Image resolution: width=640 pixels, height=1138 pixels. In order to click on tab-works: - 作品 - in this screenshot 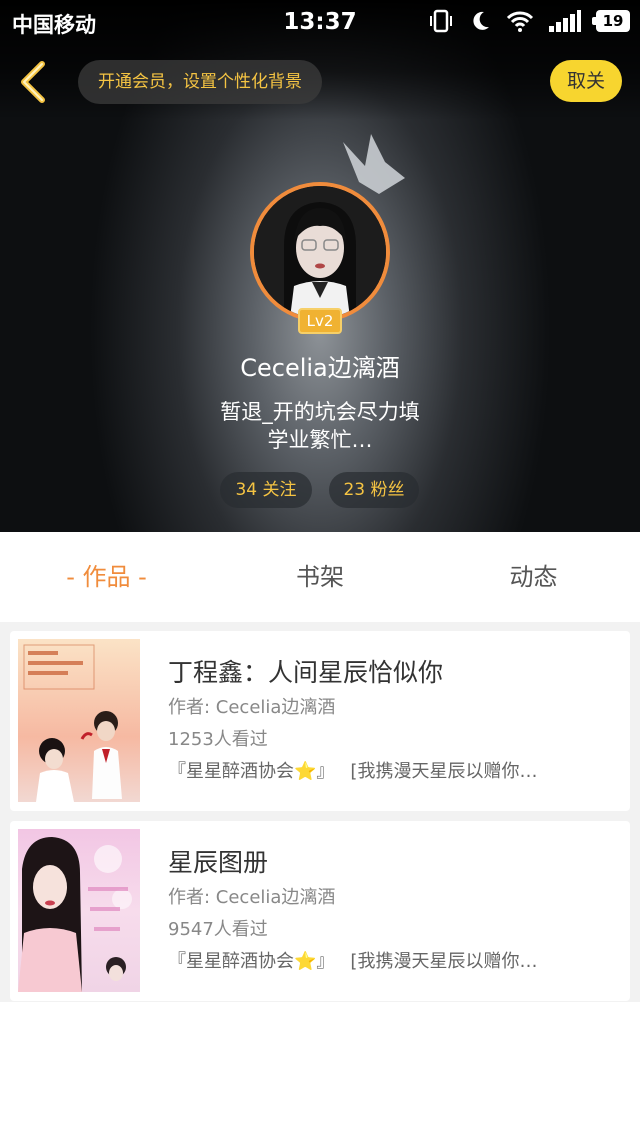, I will do `click(106, 577)`.